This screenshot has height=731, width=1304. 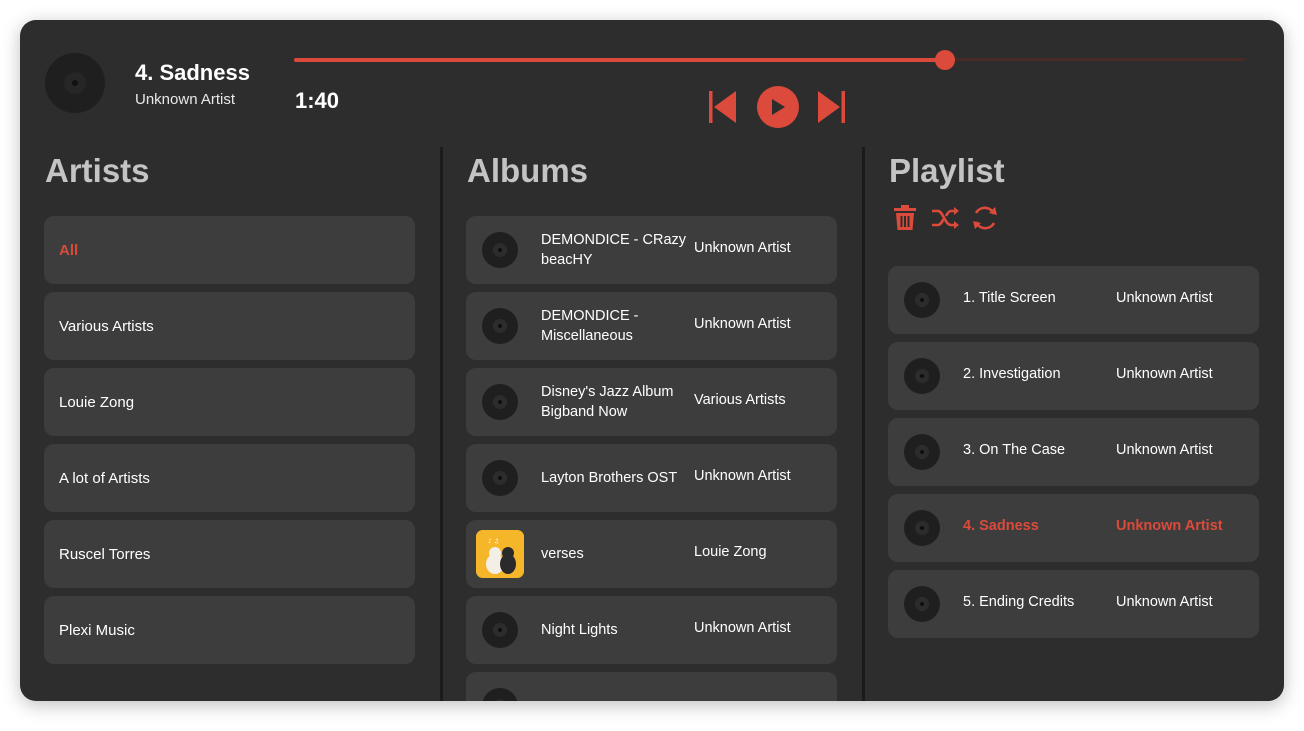 What do you see at coordinates (1073, 528) in the screenshot?
I see `playlist-track-active: 4. Sadness Unknown Artist` at bounding box center [1073, 528].